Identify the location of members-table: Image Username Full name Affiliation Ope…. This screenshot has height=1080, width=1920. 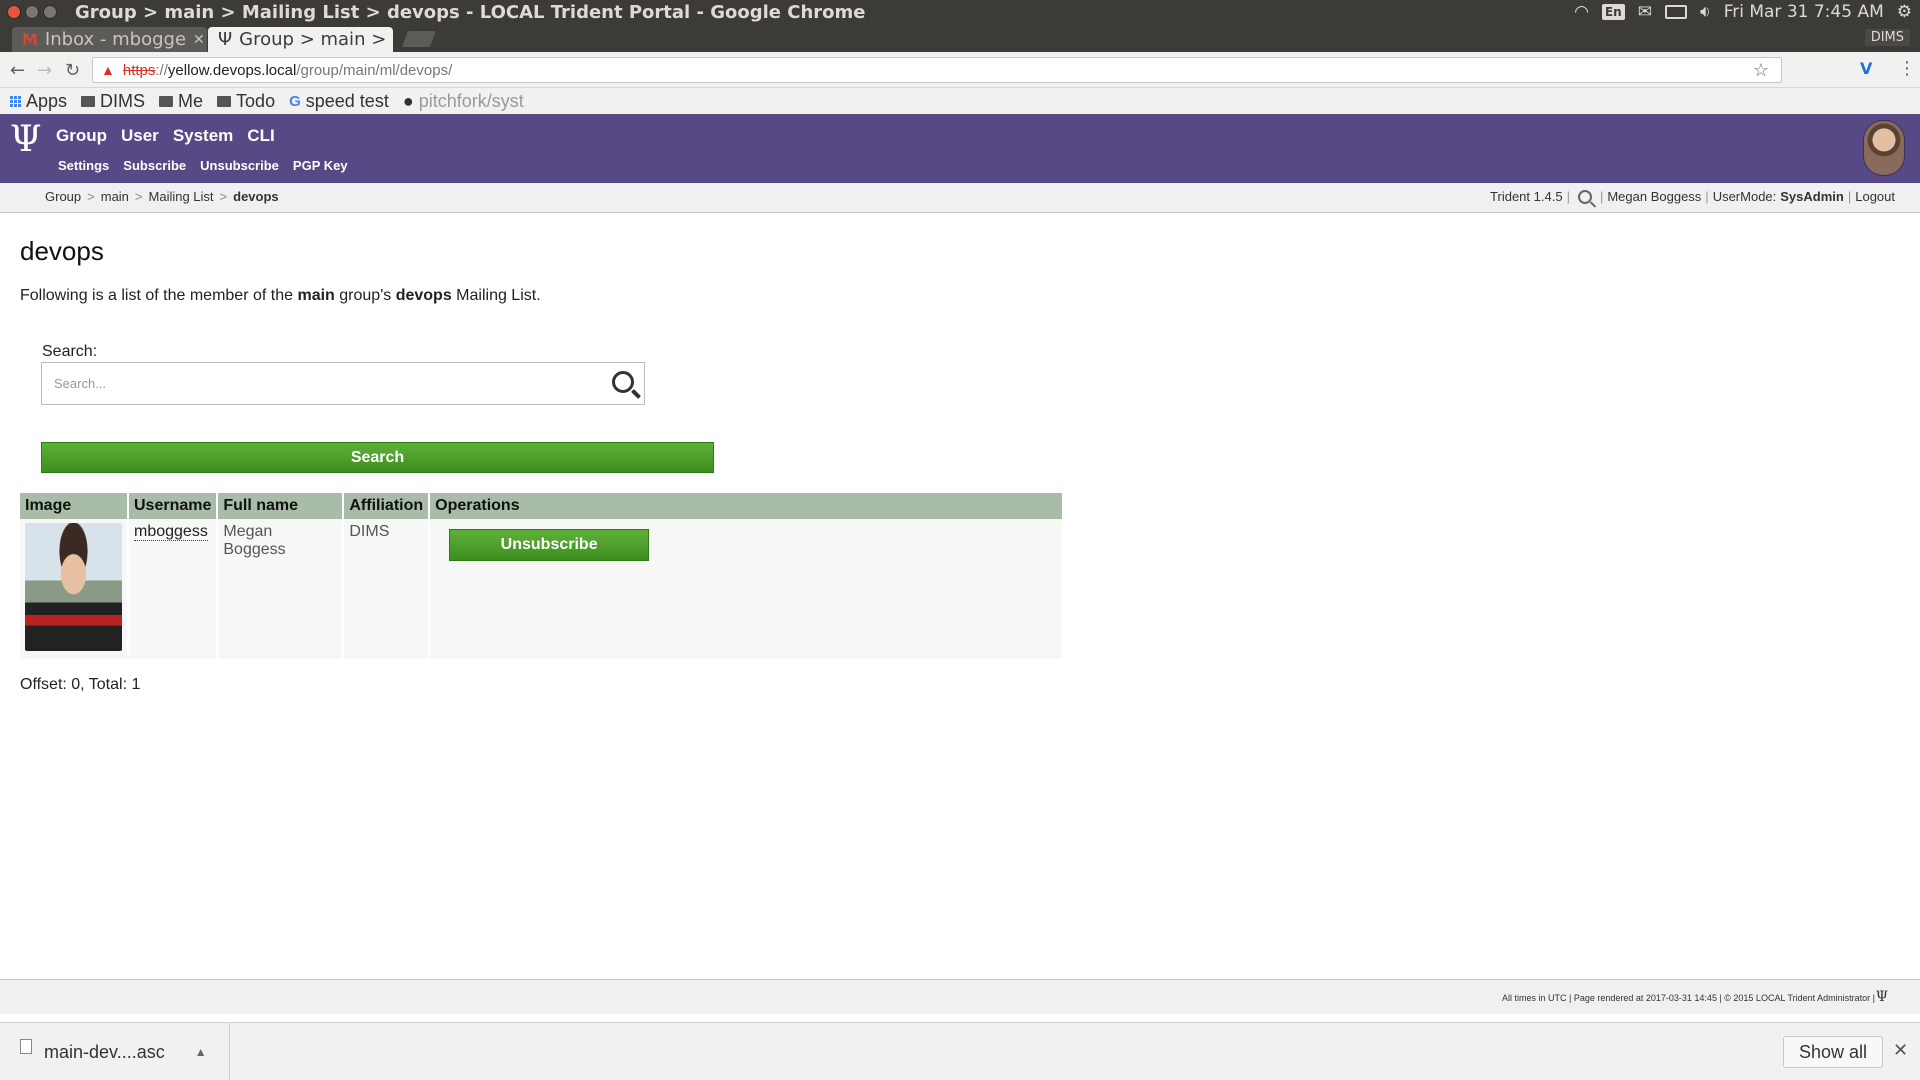
(542, 576).